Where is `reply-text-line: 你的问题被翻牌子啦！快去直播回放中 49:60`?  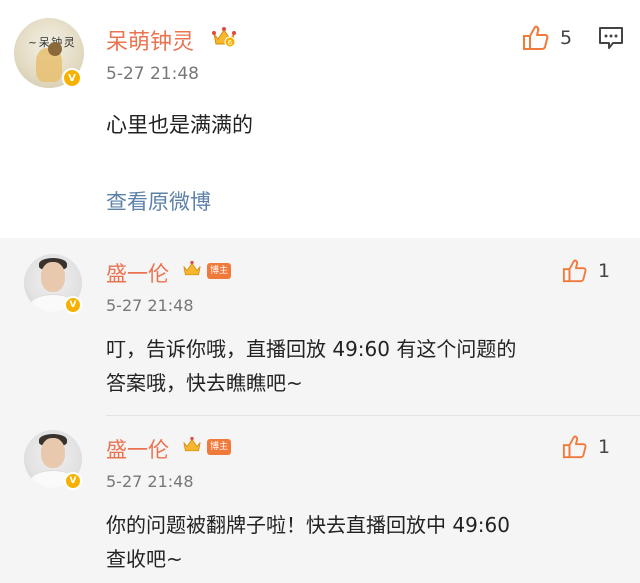
reply-text-line: 你的问题被翻牌子啦！快去直播回放中 49:60 is located at coordinates (308, 525).